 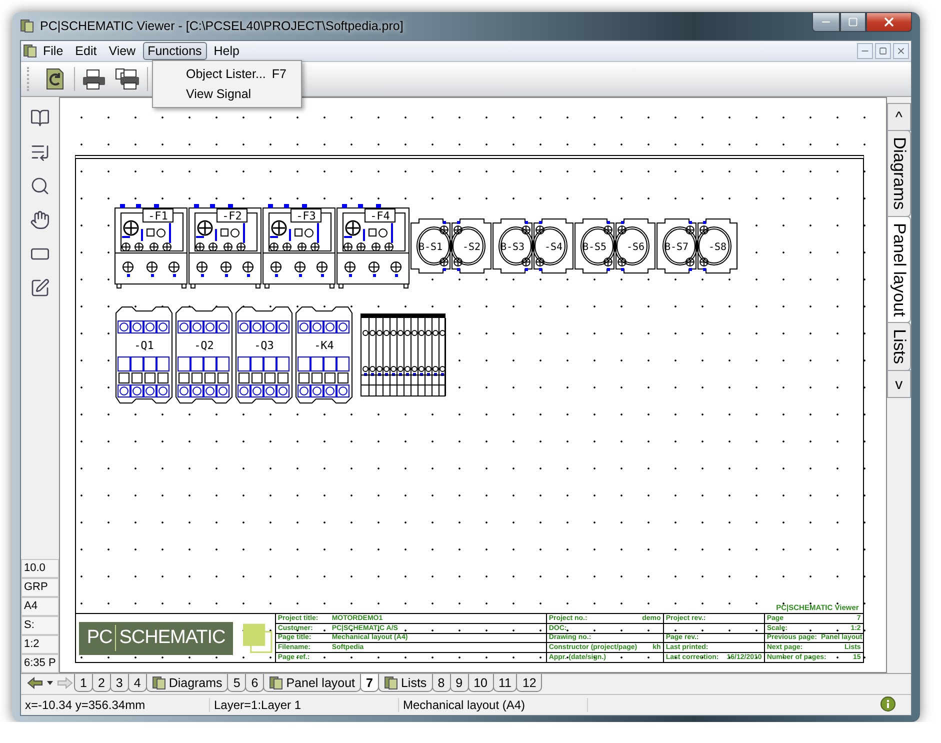 I want to click on device-label: -F3, so click(x=306, y=216).